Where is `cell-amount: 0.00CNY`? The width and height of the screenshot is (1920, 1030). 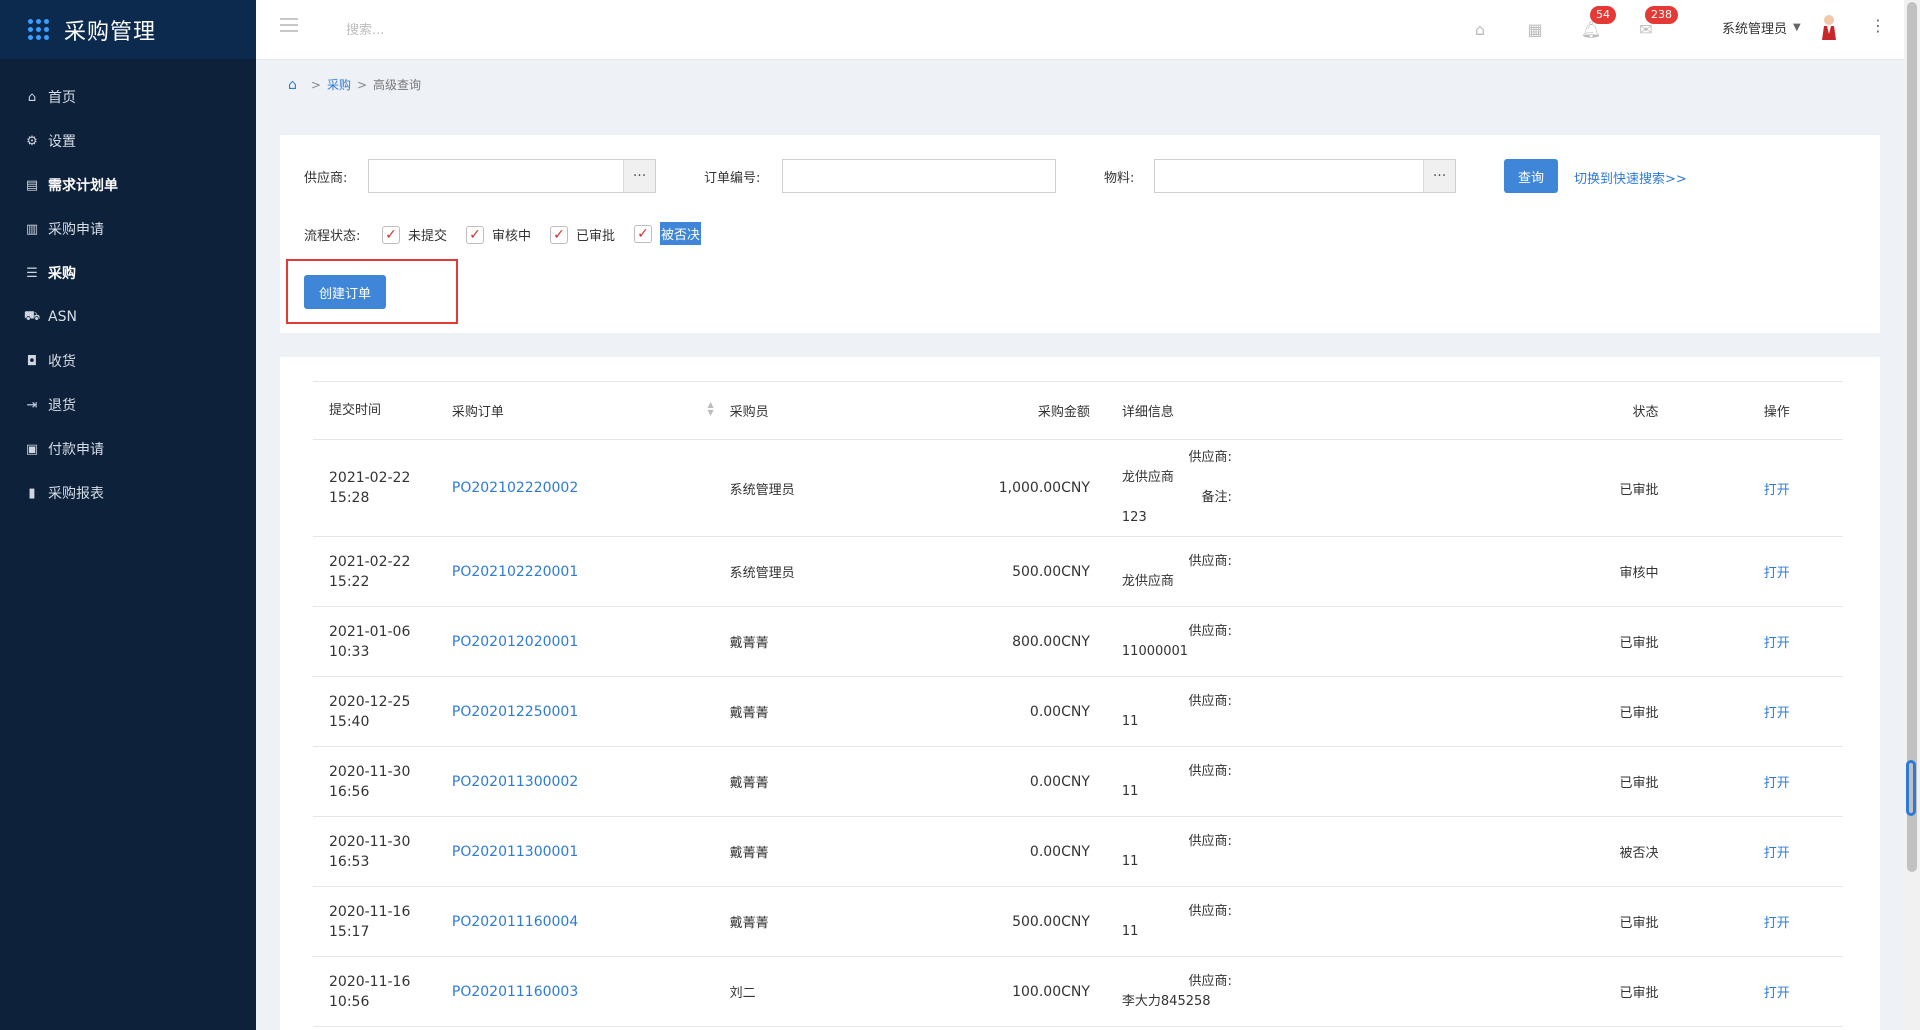 cell-amount: 0.00CNY is located at coordinates (1007, 851).